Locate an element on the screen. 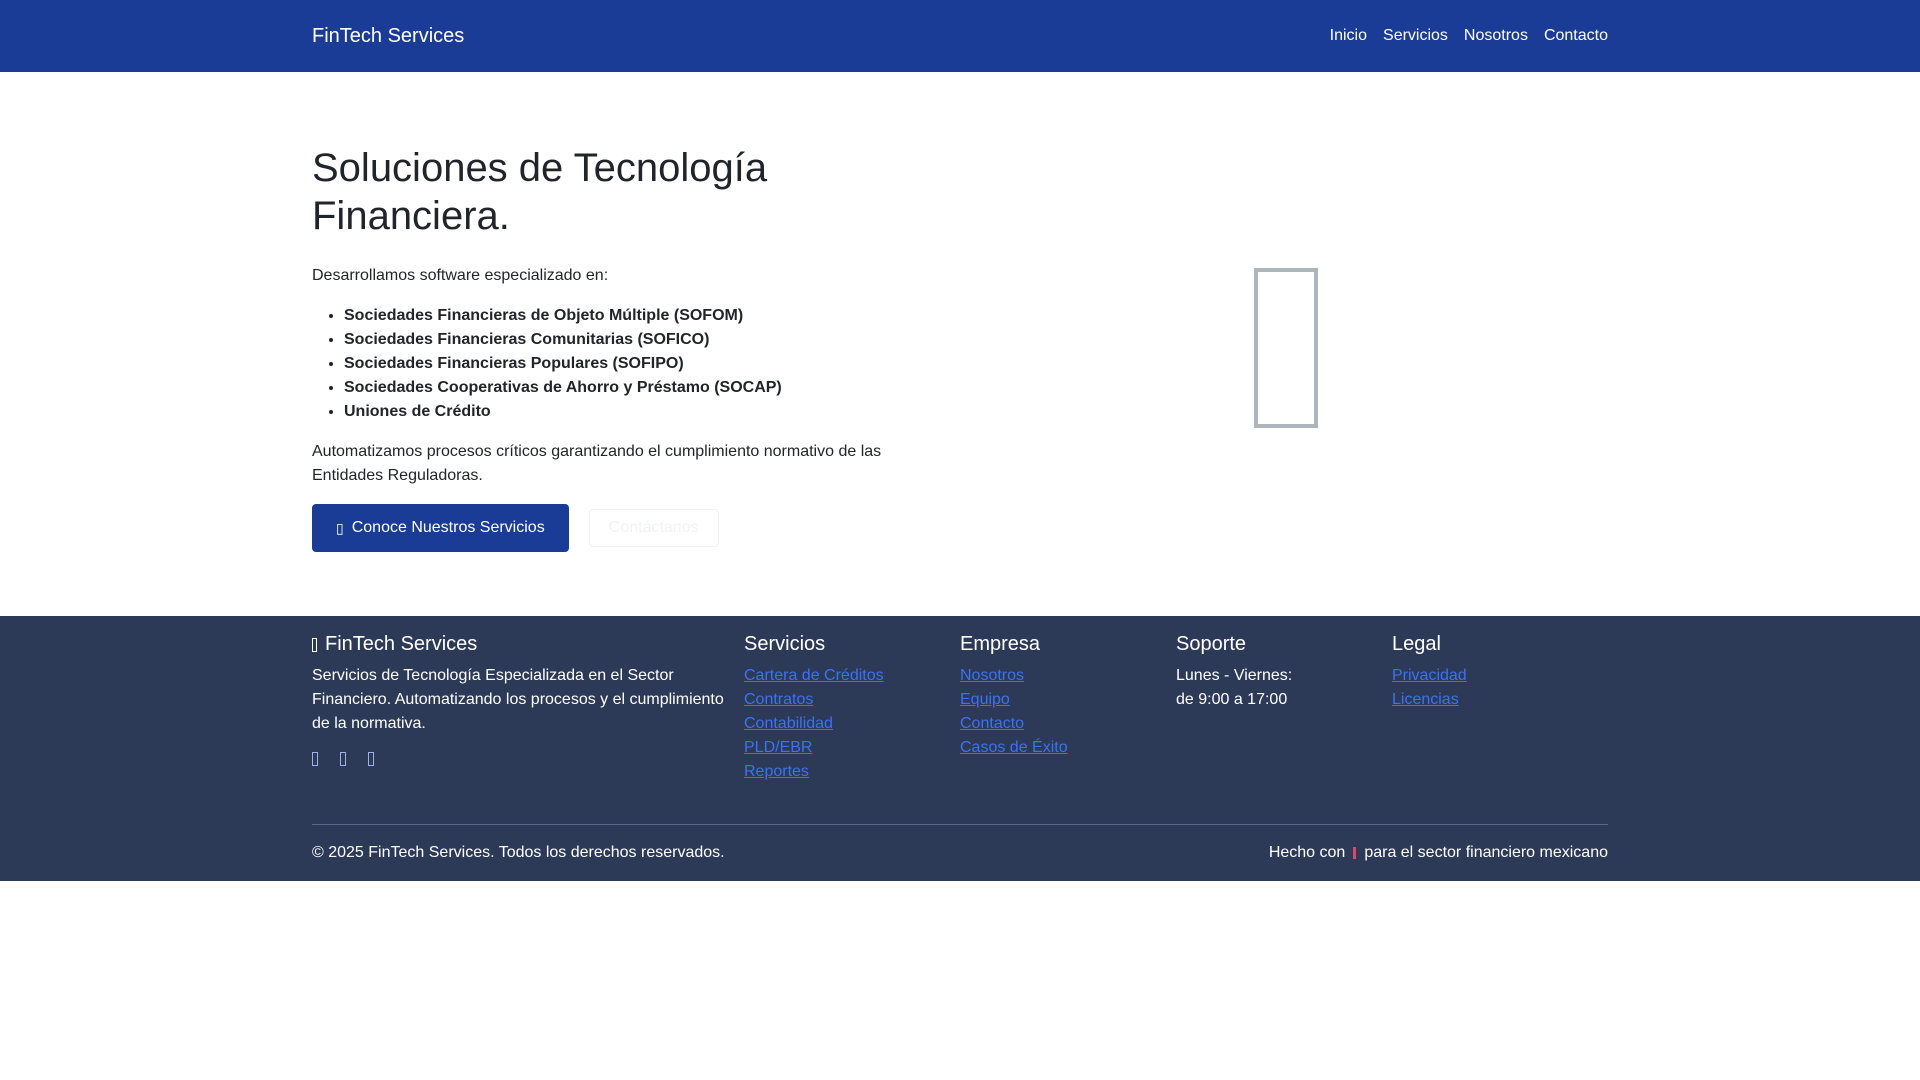 The height and width of the screenshot is (1080, 1920). footer-col-legal: Legal Privacidad Licencias is located at coordinates (1500, 708).